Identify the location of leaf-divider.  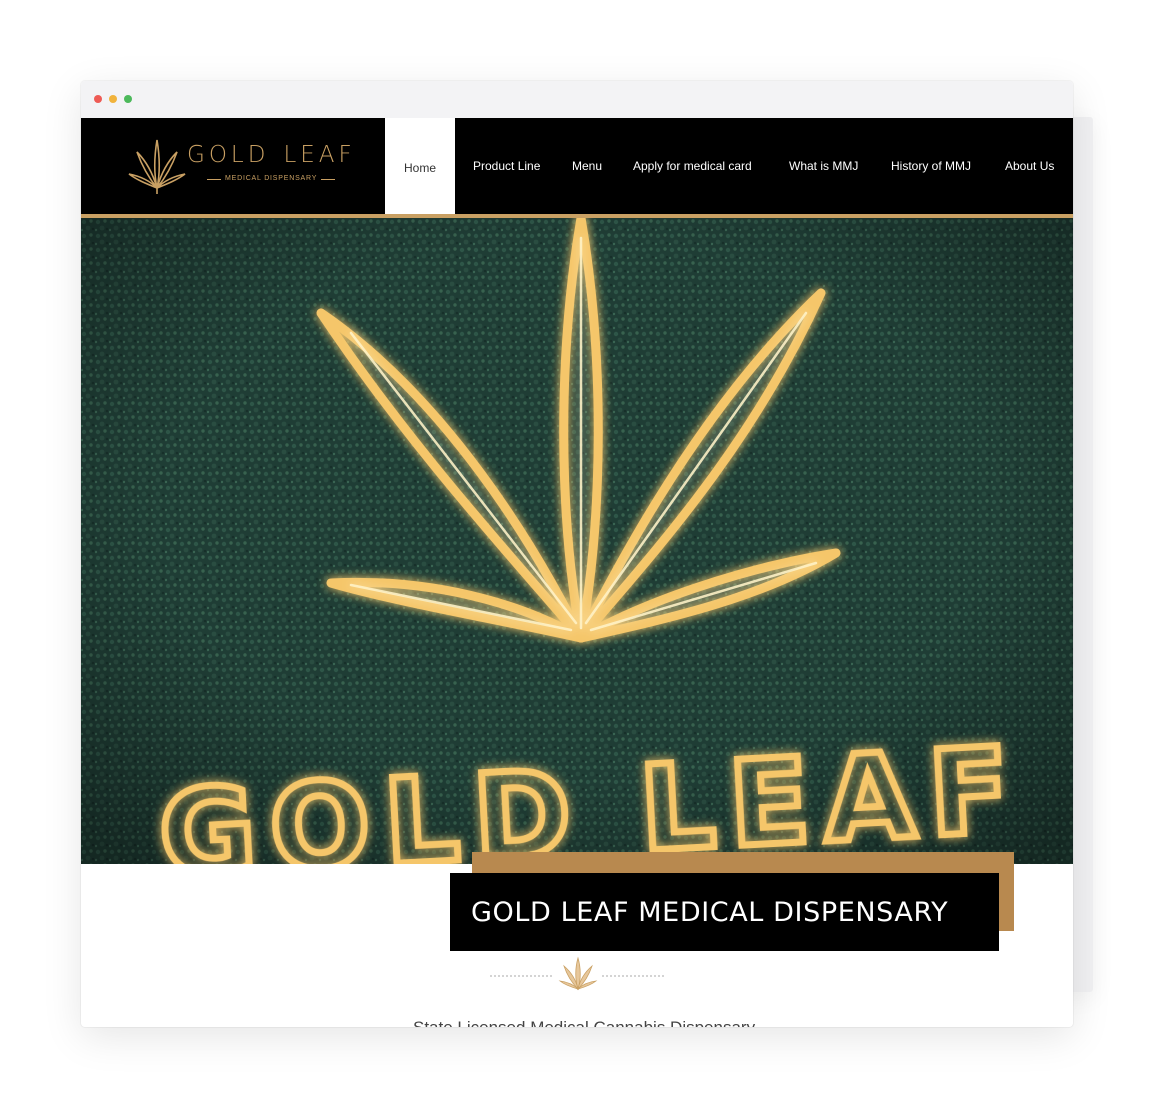
(578, 973).